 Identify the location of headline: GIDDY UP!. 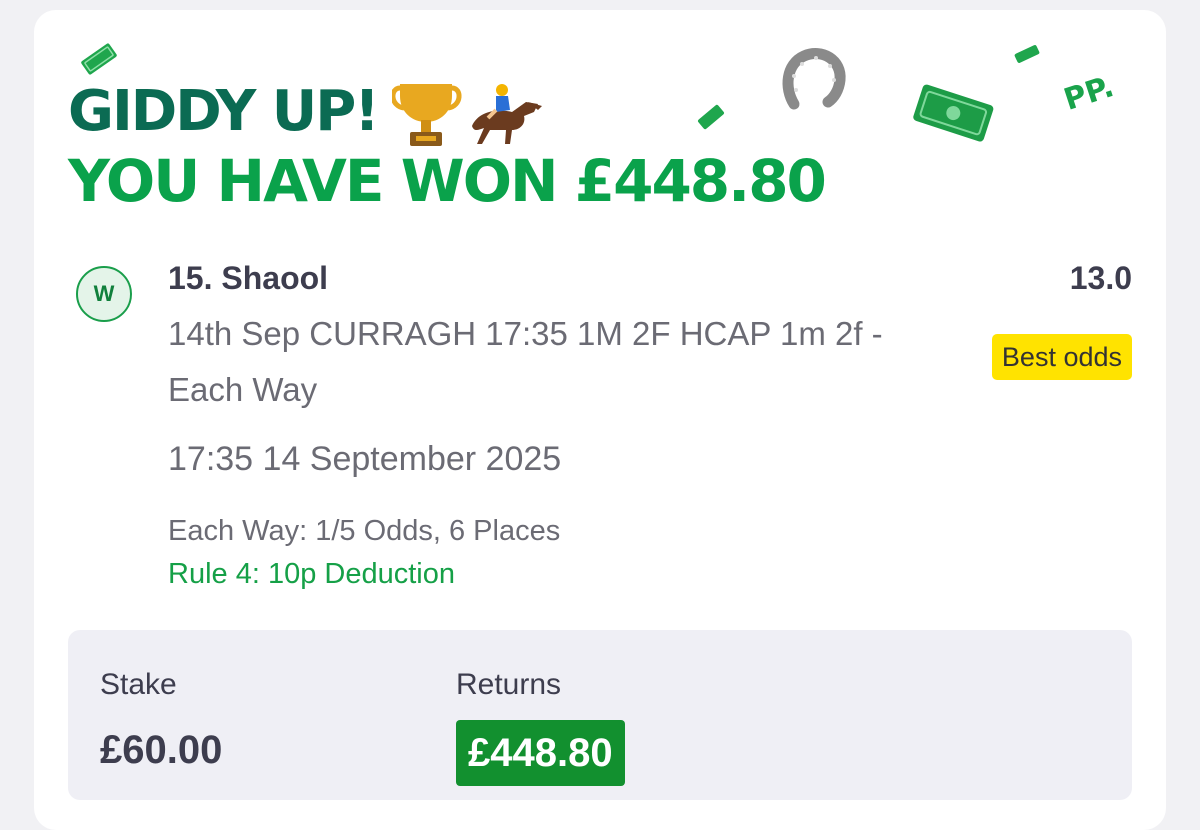
(224, 111).